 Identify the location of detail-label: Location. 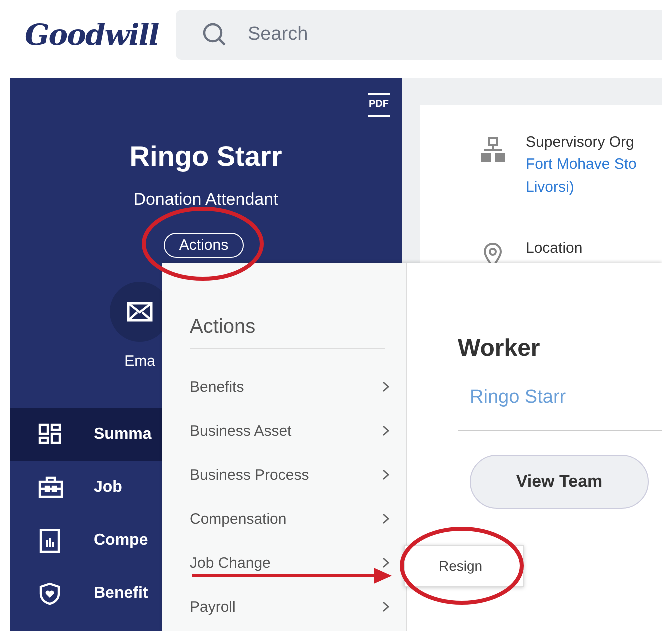
(554, 249).